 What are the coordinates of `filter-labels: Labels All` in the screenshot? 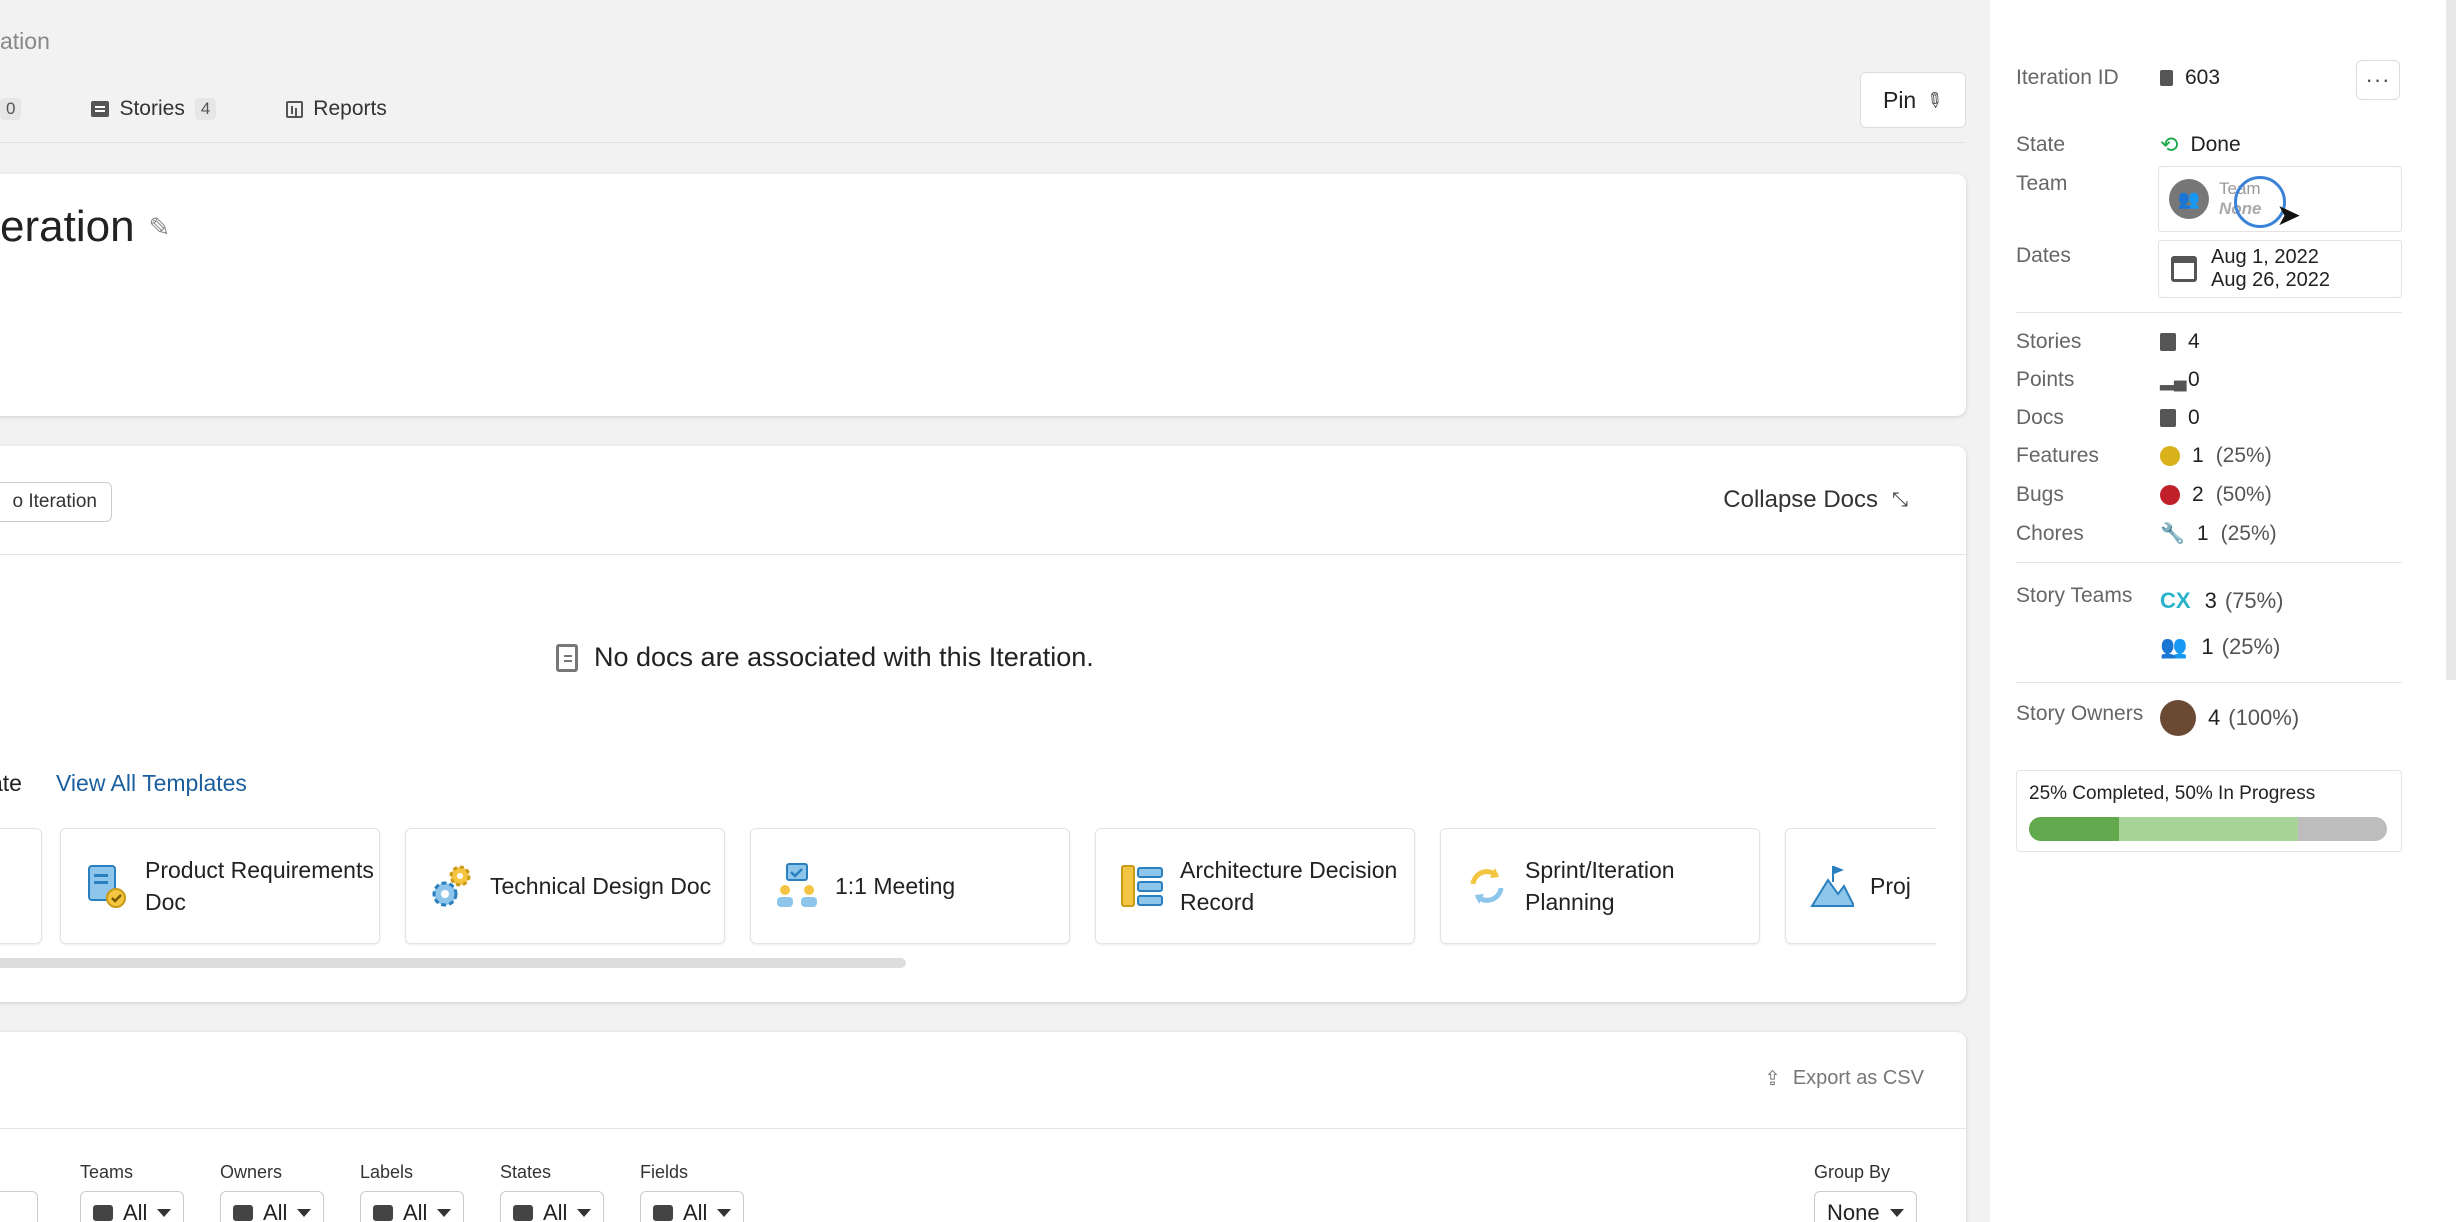 It's located at (412, 1192).